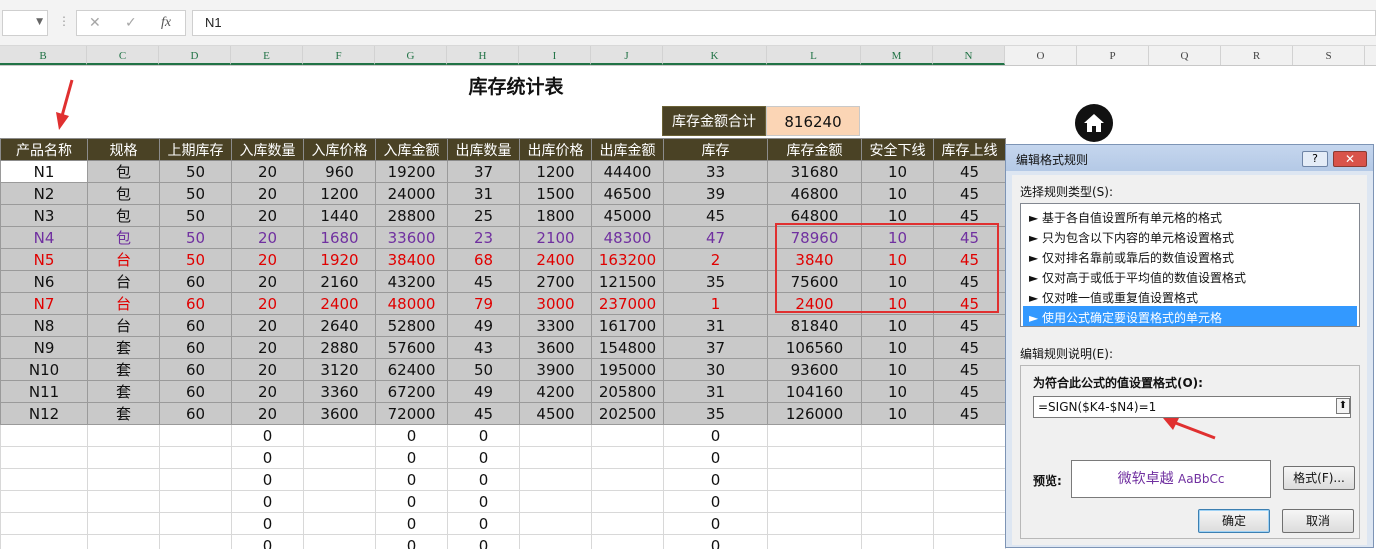  What do you see at coordinates (411, 171) in the screenshot?
I see `table-cell: 19200` at bounding box center [411, 171].